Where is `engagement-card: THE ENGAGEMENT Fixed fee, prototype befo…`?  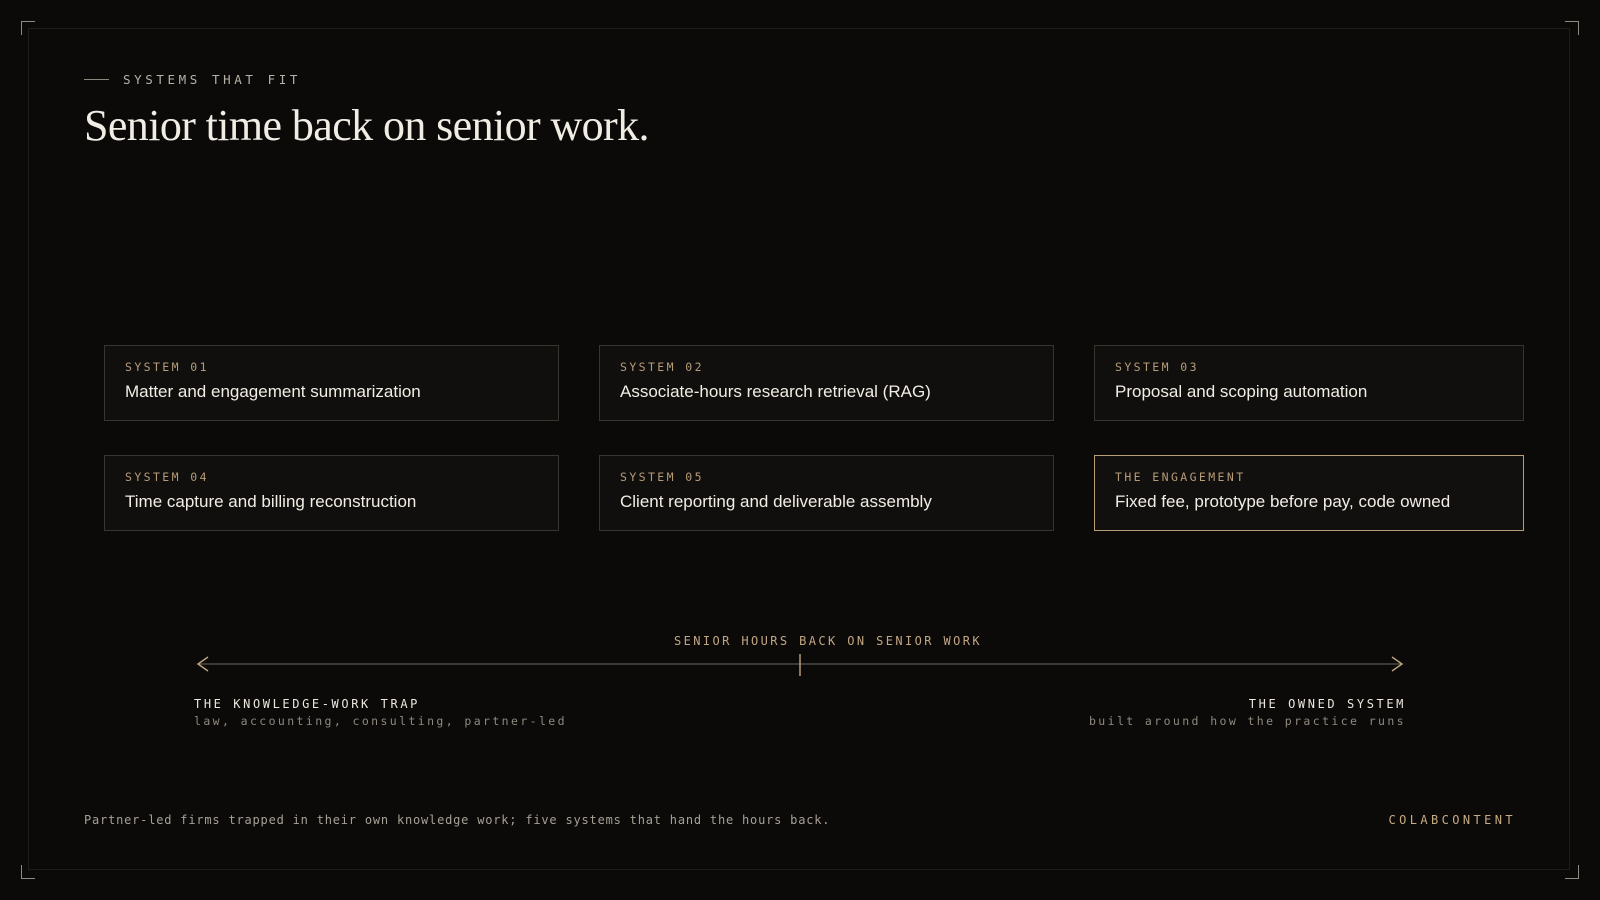 engagement-card: THE ENGAGEMENT Fixed fee, prototype befo… is located at coordinates (1309, 493).